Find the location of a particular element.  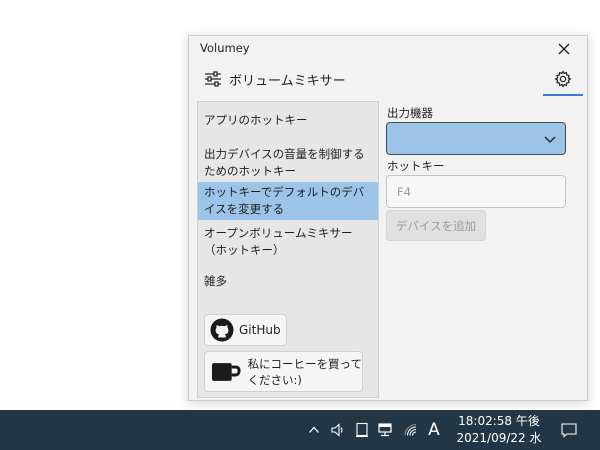

github-icon is located at coordinates (222, 330).